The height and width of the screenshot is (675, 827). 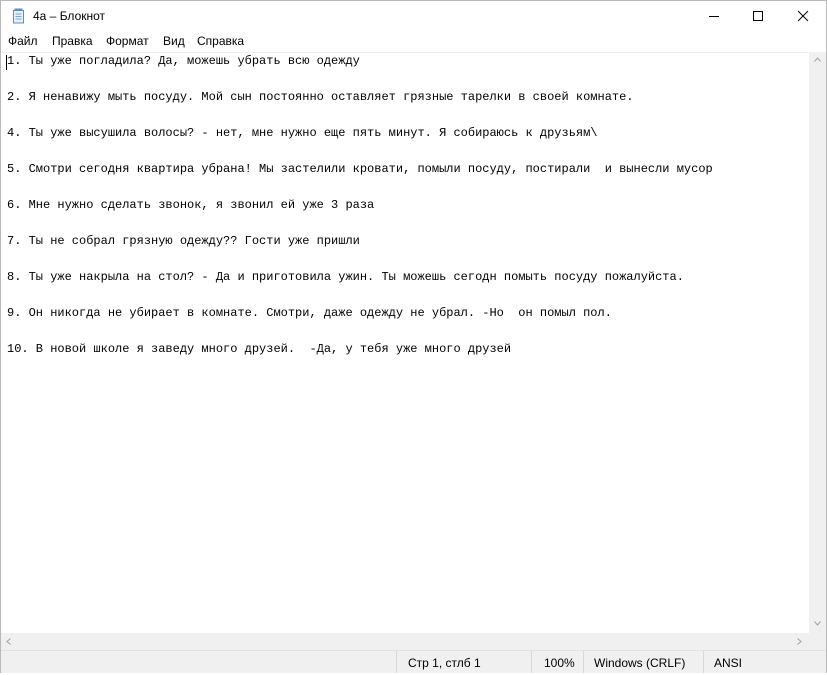 I want to click on line-endings: Windows (CRLF), so click(x=643, y=662).